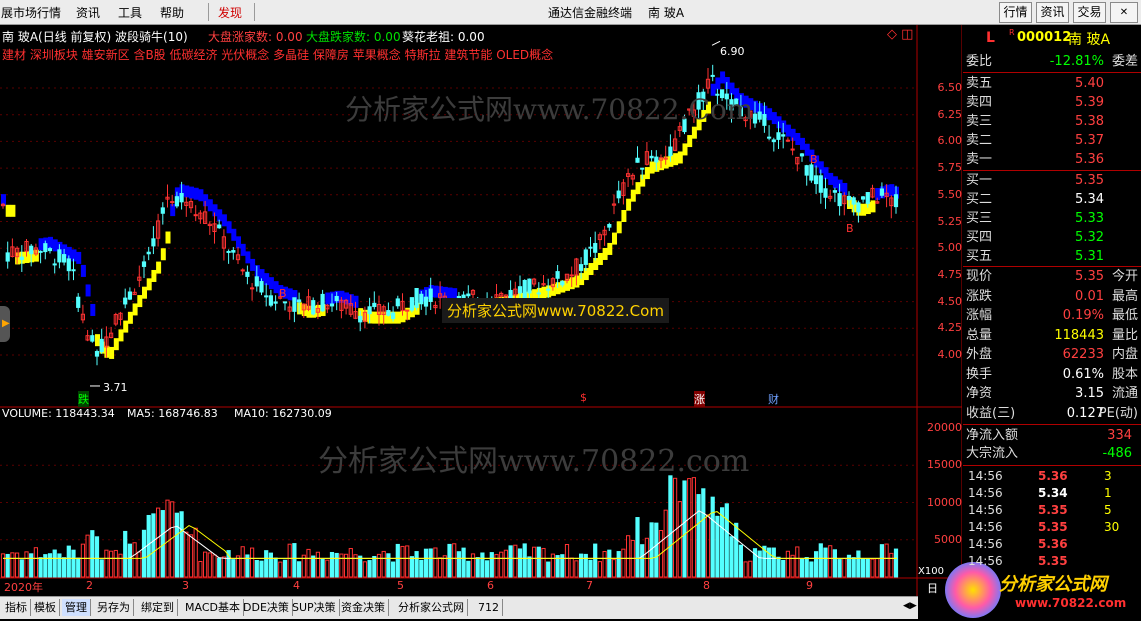  I want to click on stat-value: 0.61%, so click(1083, 374).